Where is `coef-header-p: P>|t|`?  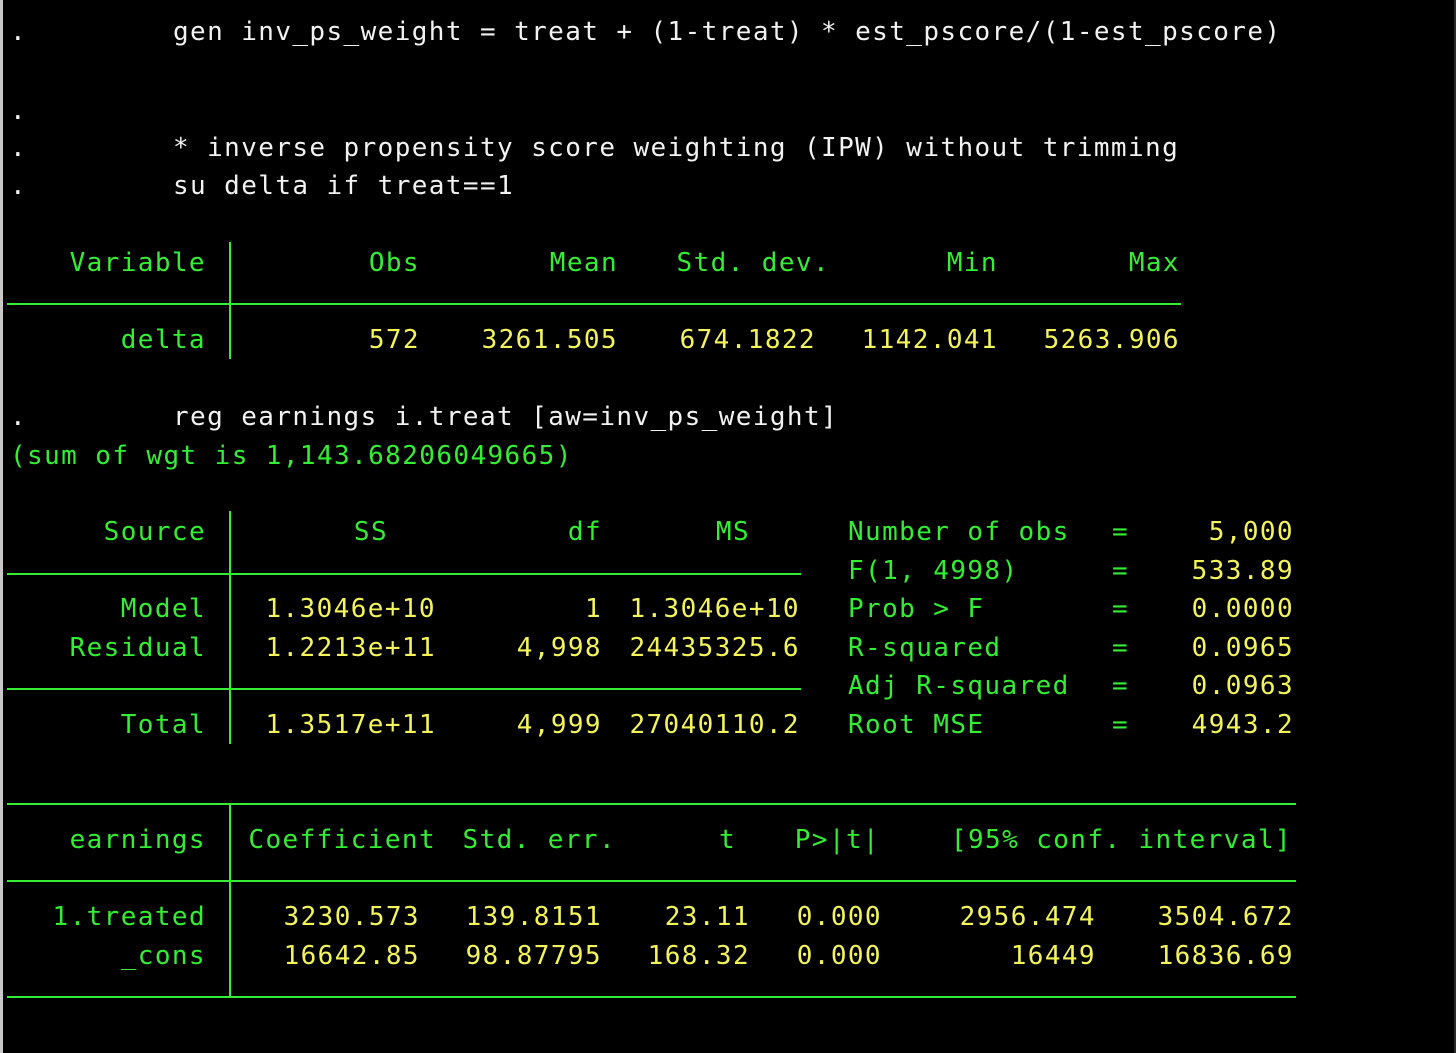 coef-header-p: P>|t| is located at coordinates (837, 840).